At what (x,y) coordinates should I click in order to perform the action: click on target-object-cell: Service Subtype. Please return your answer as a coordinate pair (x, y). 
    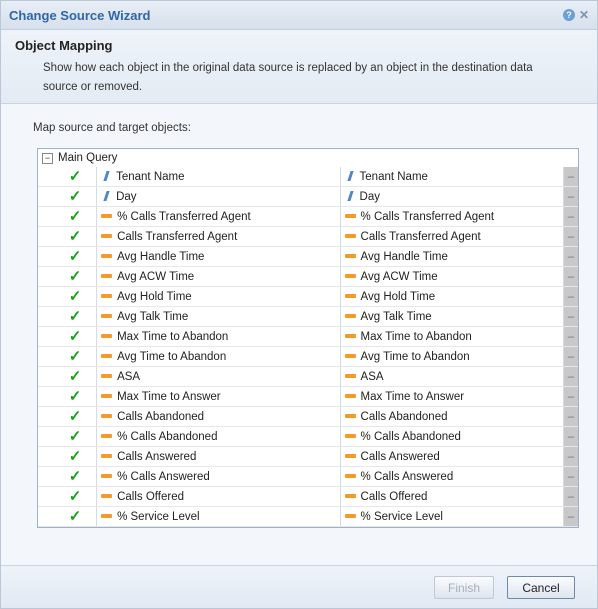
    Looking at the image, I should click on (452, 526).